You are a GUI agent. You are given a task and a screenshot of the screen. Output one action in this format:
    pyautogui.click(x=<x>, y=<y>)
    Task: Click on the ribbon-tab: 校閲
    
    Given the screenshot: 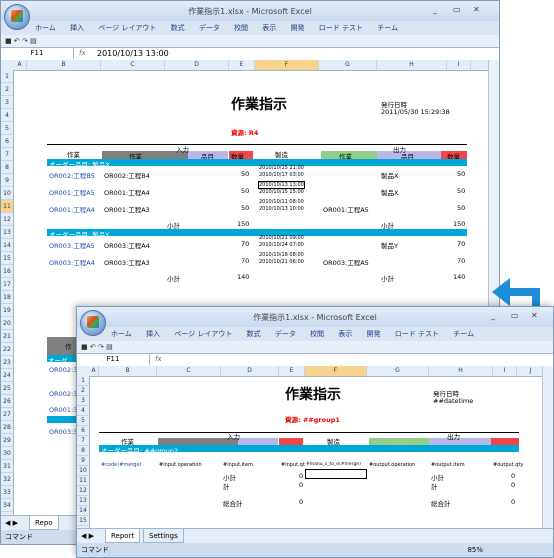 What is the action you would take?
    pyautogui.click(x=241, y=28)
    